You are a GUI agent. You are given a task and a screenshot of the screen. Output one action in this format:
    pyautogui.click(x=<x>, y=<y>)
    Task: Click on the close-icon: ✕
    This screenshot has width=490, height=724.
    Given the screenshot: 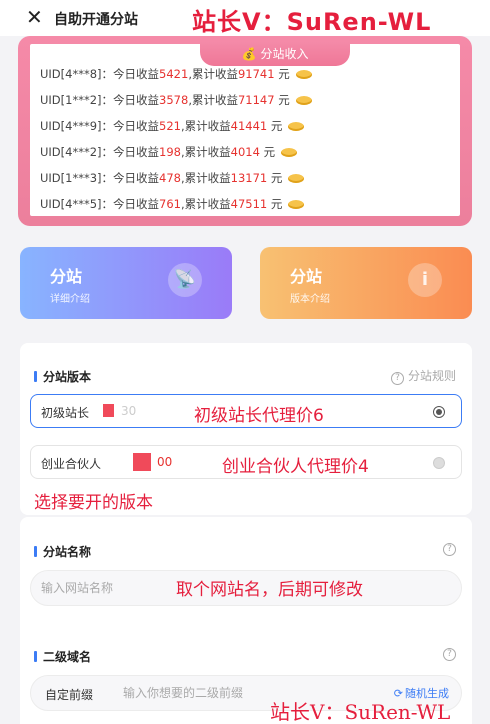 What is the action you would take?
    pyautogui.click(x=34, y=17)
    